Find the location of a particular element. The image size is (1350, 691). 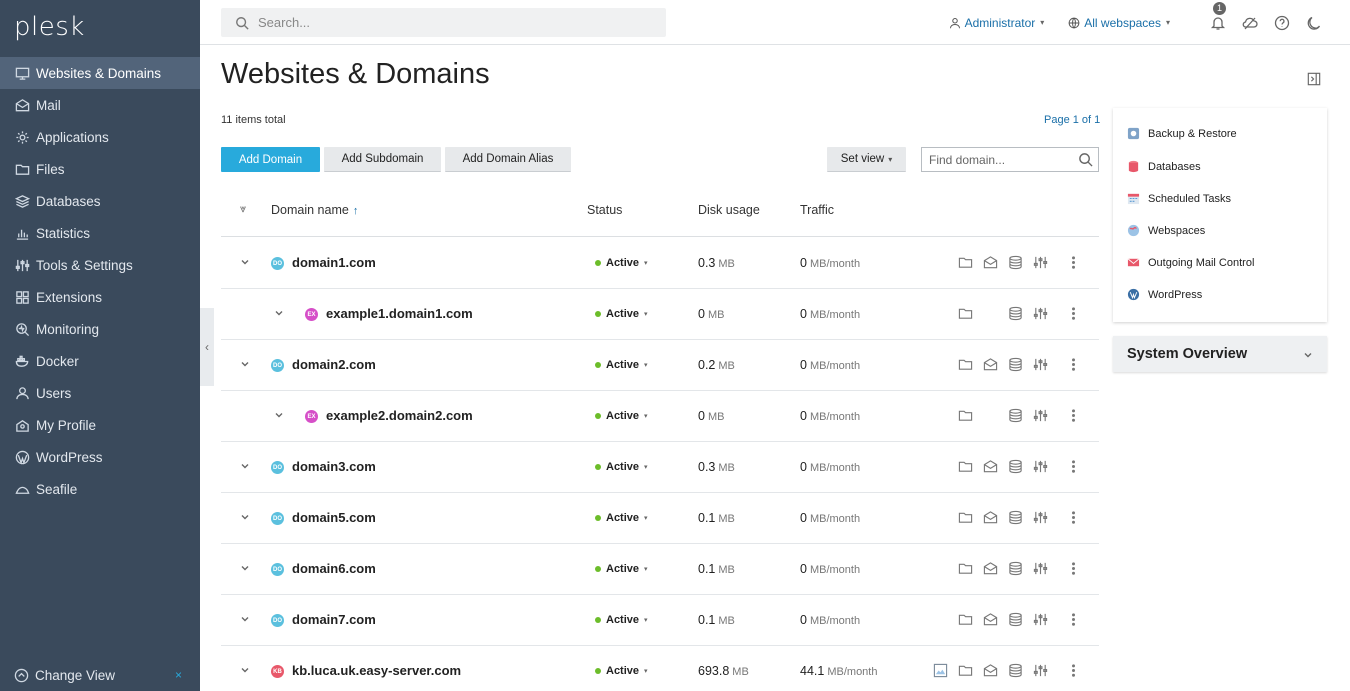

column-domain-name: Domain name ↑ is located at coordinates (314, 210).